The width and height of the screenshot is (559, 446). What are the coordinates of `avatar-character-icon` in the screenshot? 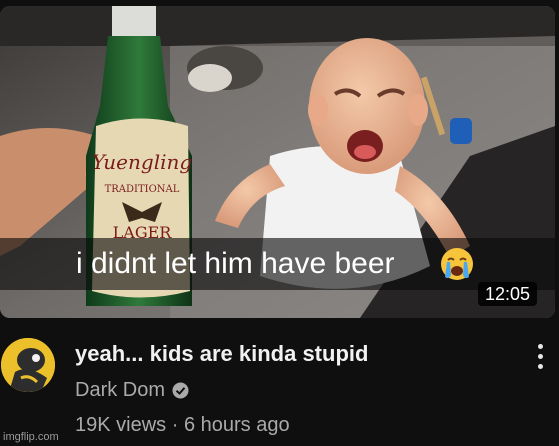 It's located at (28, 365).